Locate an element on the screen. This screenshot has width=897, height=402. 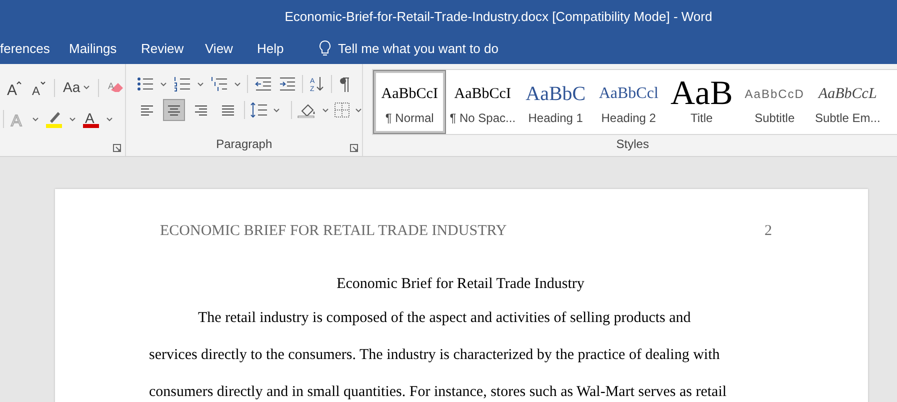
borders-icon is located at coordinates (342, 110).